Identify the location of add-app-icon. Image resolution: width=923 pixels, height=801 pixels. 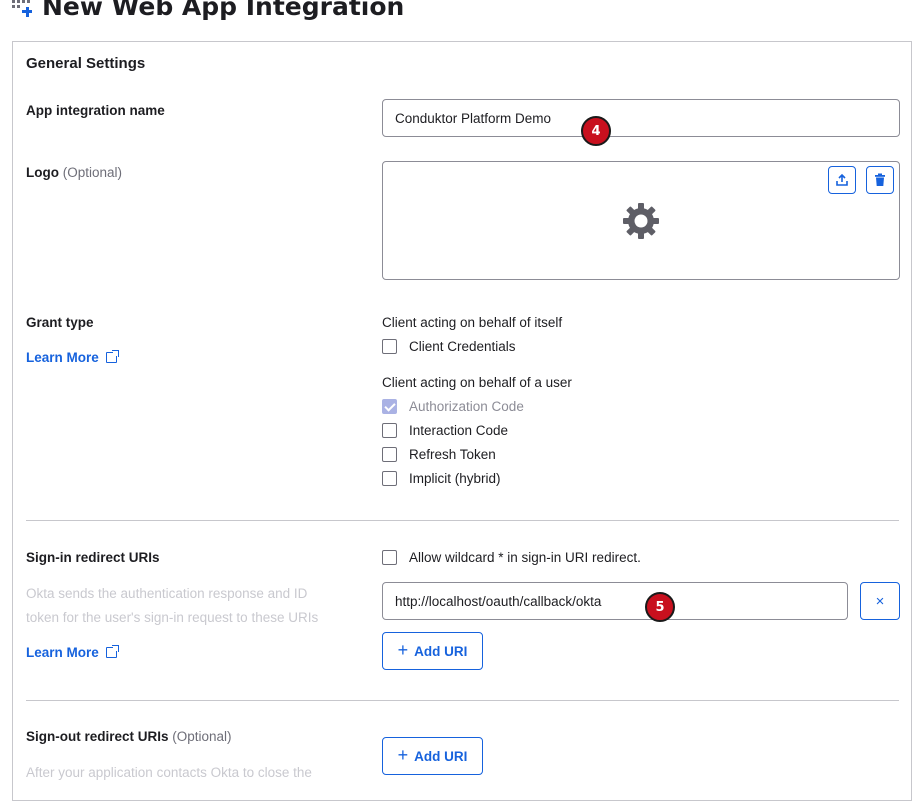
(23, 8).